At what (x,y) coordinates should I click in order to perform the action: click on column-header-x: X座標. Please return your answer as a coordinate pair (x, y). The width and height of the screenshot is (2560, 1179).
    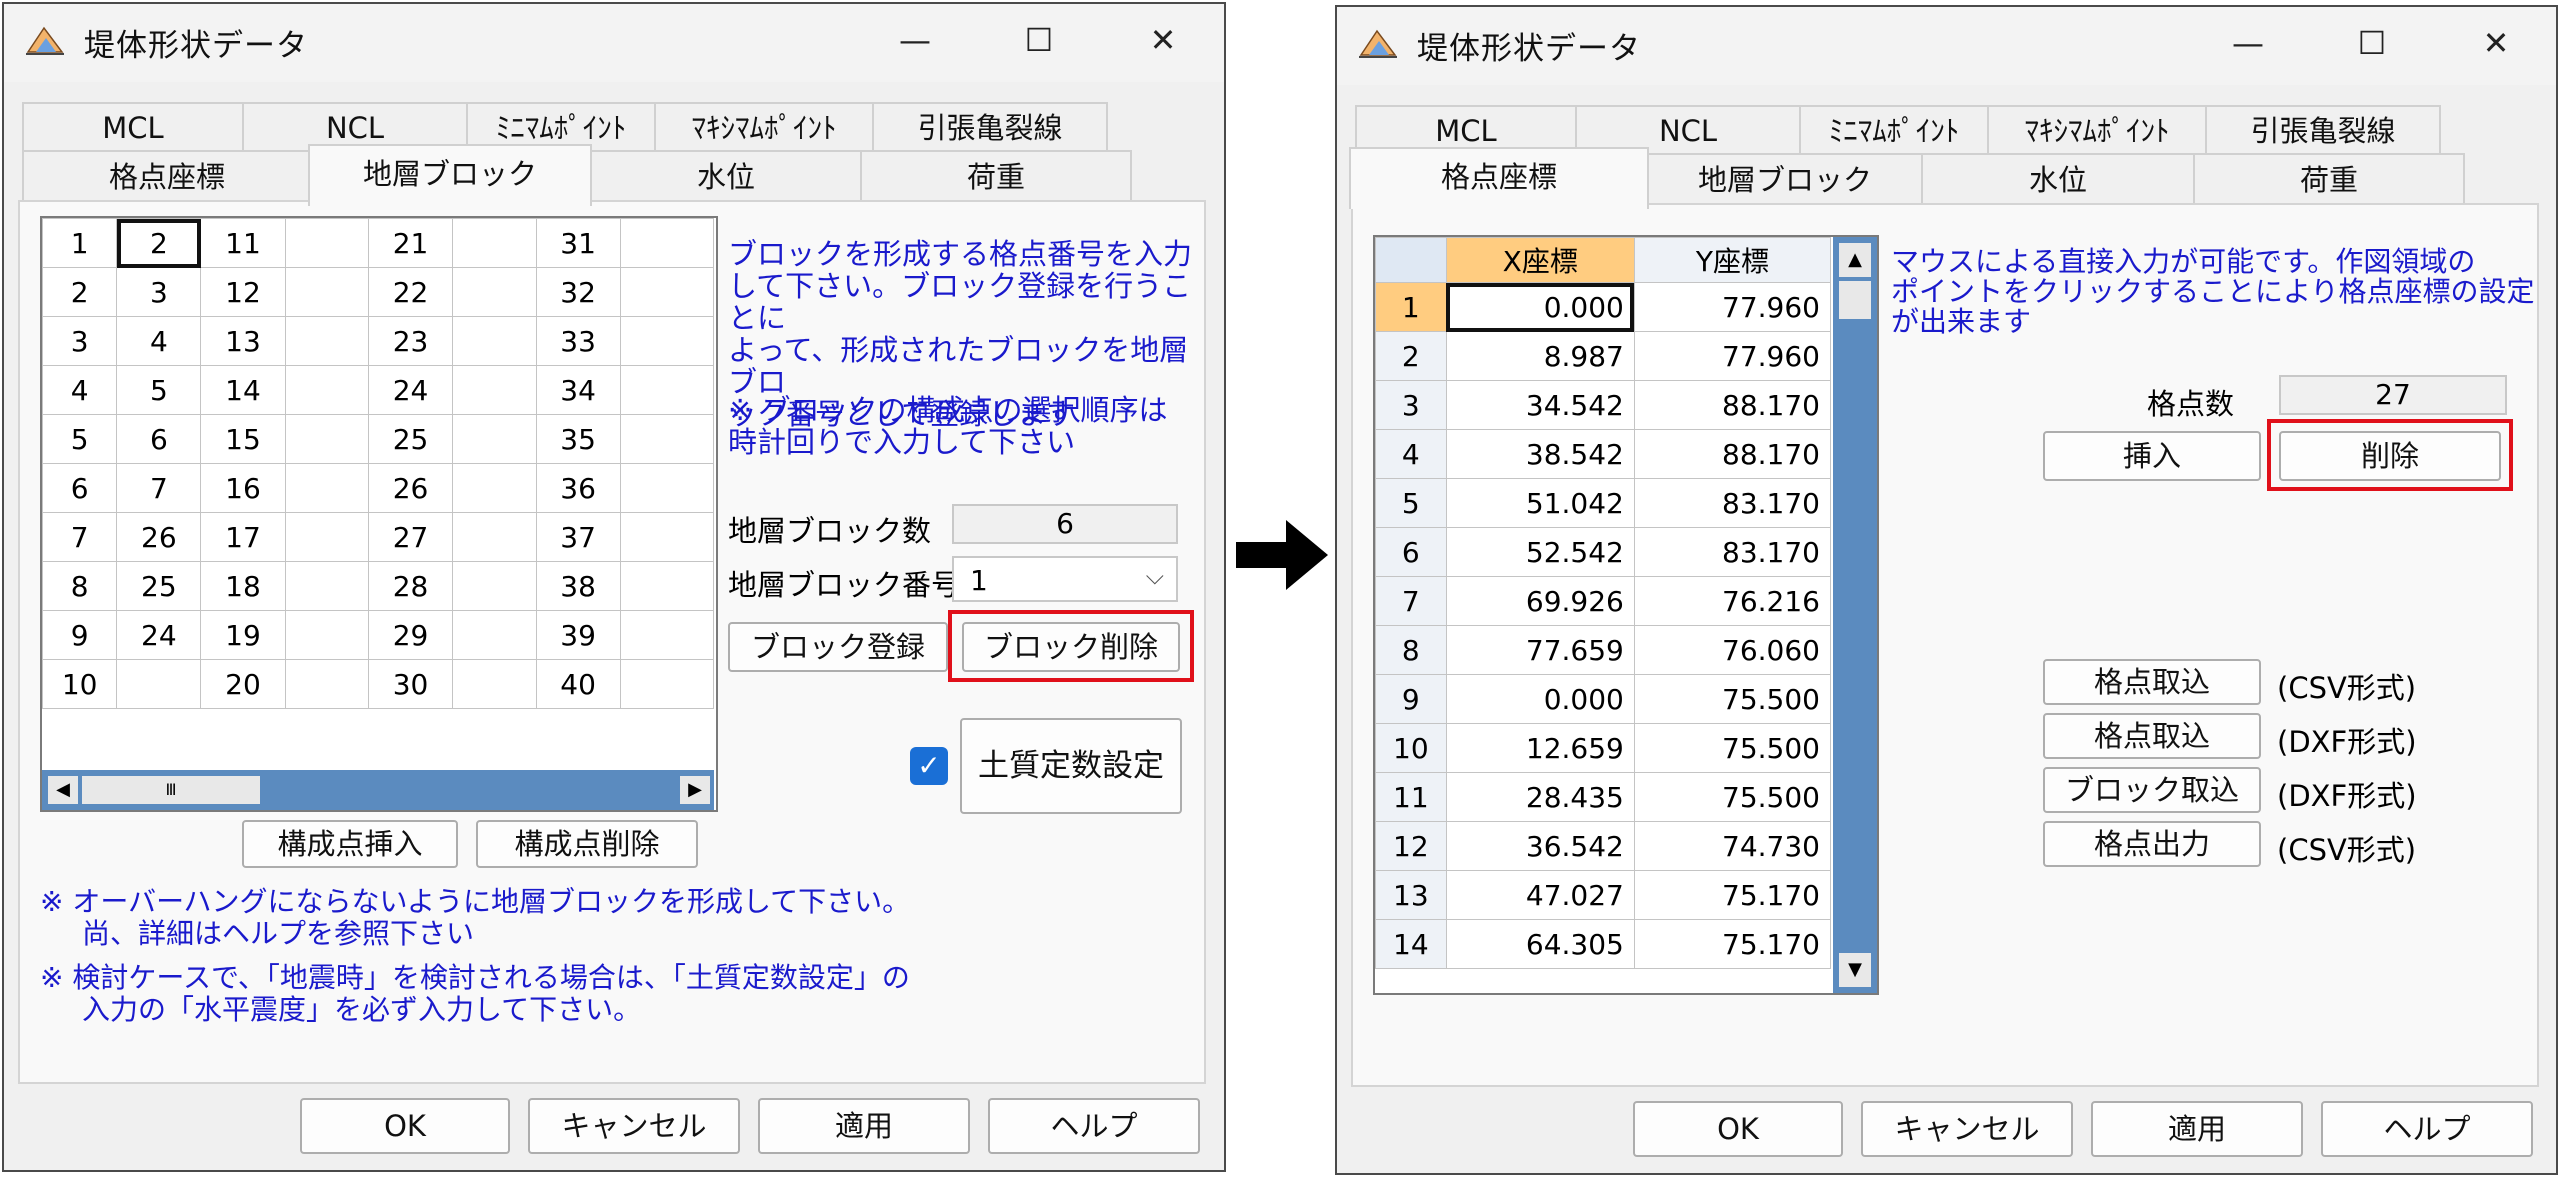
    Looking at the image, I should click on (1540, 260).